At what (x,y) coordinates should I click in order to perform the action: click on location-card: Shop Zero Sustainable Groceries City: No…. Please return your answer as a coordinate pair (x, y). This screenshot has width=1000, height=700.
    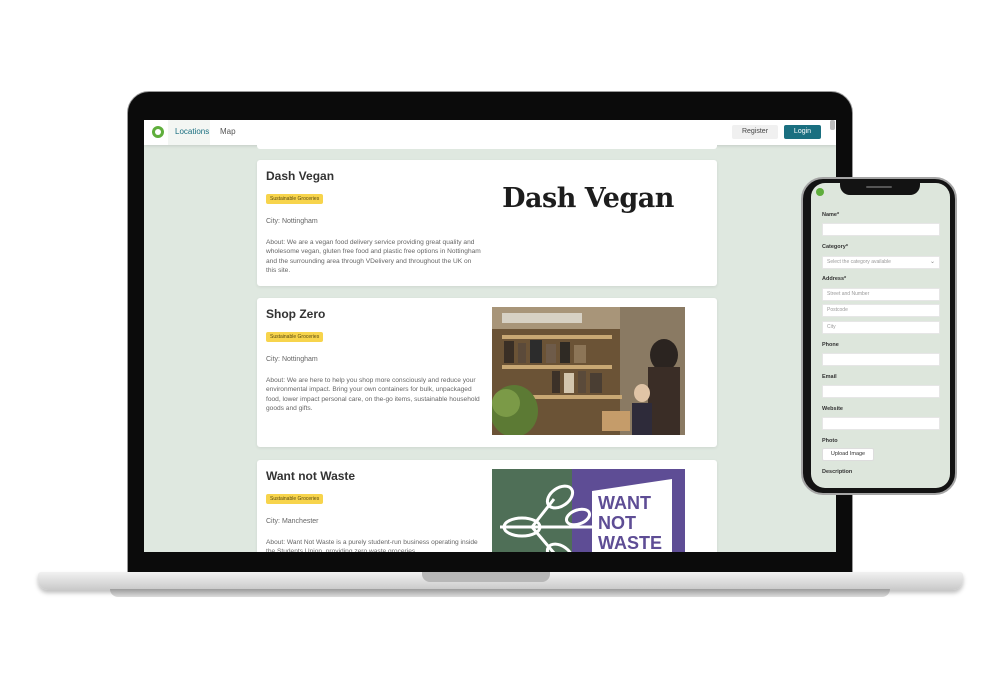
    Looking at the image, I should click on (487, 372).